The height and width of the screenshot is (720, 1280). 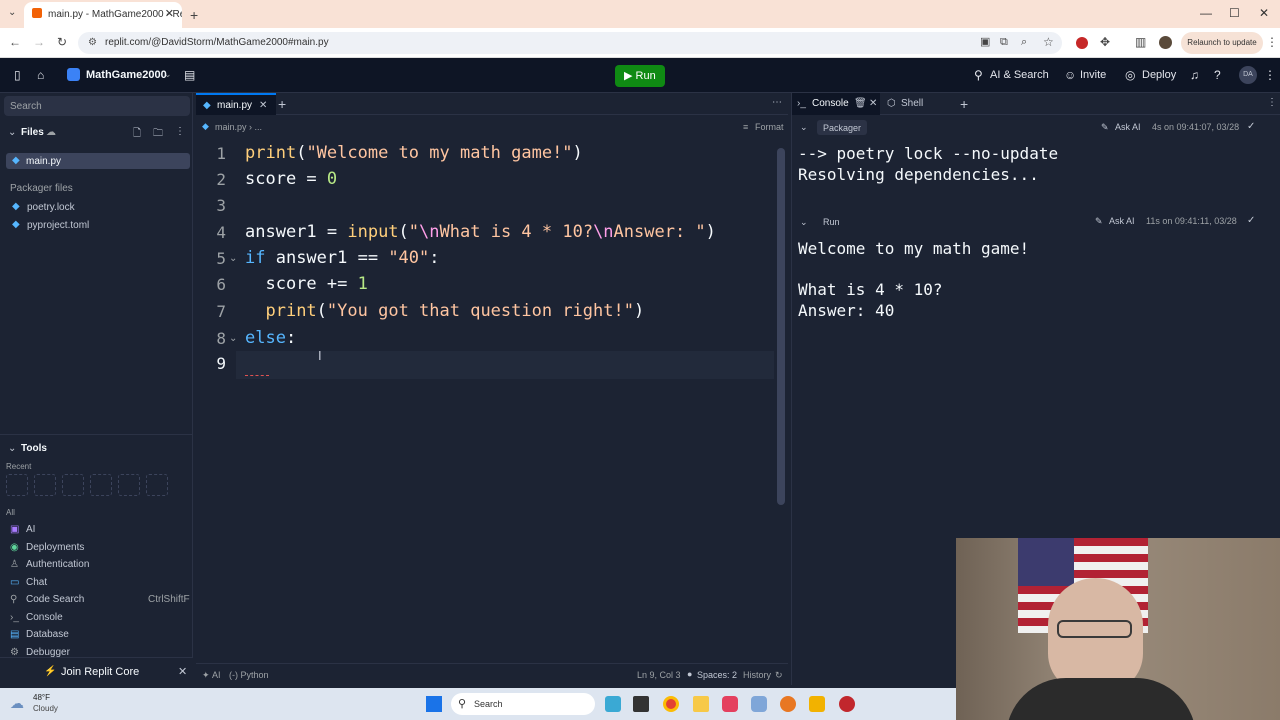 What do you see at coordinates (757, 675) in the screenshot?
I see `history-button: History` at bounding box center [757, 675].